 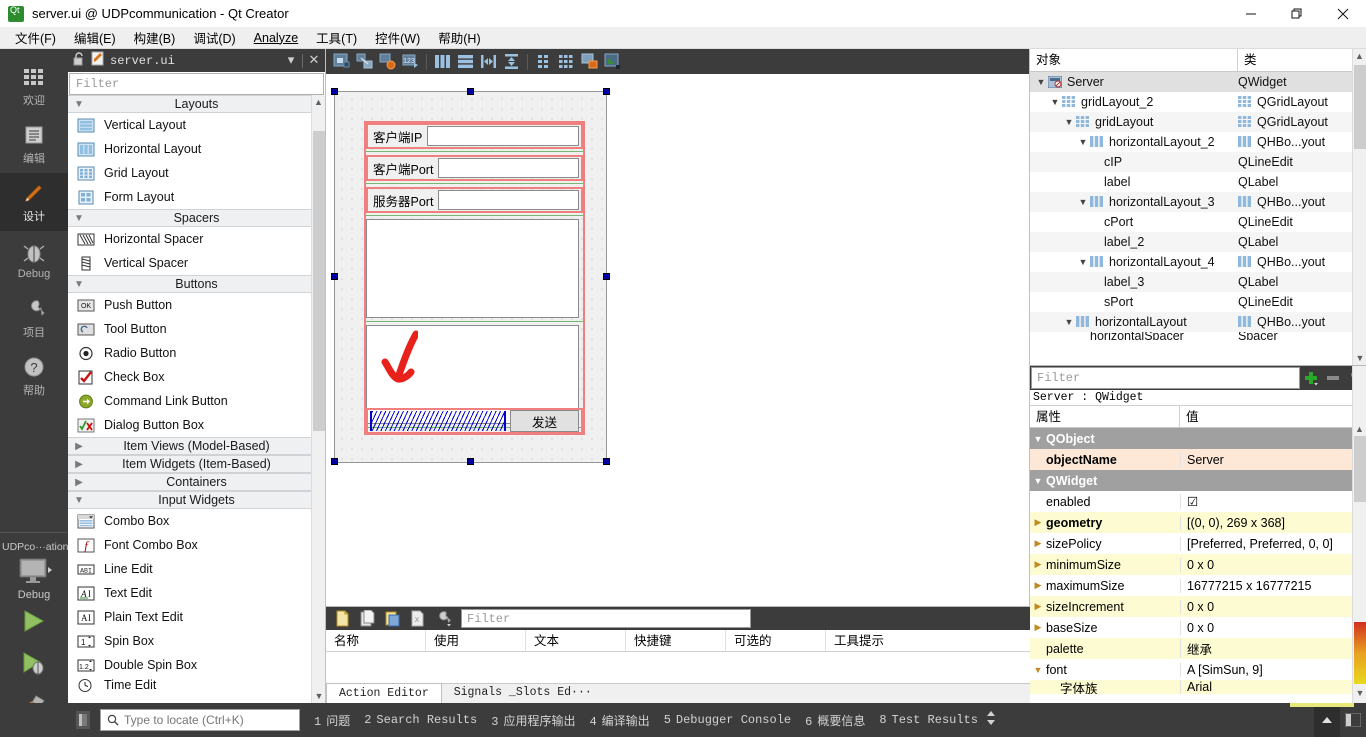 What do you see at coordinates (727, 720) in the screenshot?
I see `output-pane-debugger-console: 5 Debugger Console` at bounding box center [727, 720].